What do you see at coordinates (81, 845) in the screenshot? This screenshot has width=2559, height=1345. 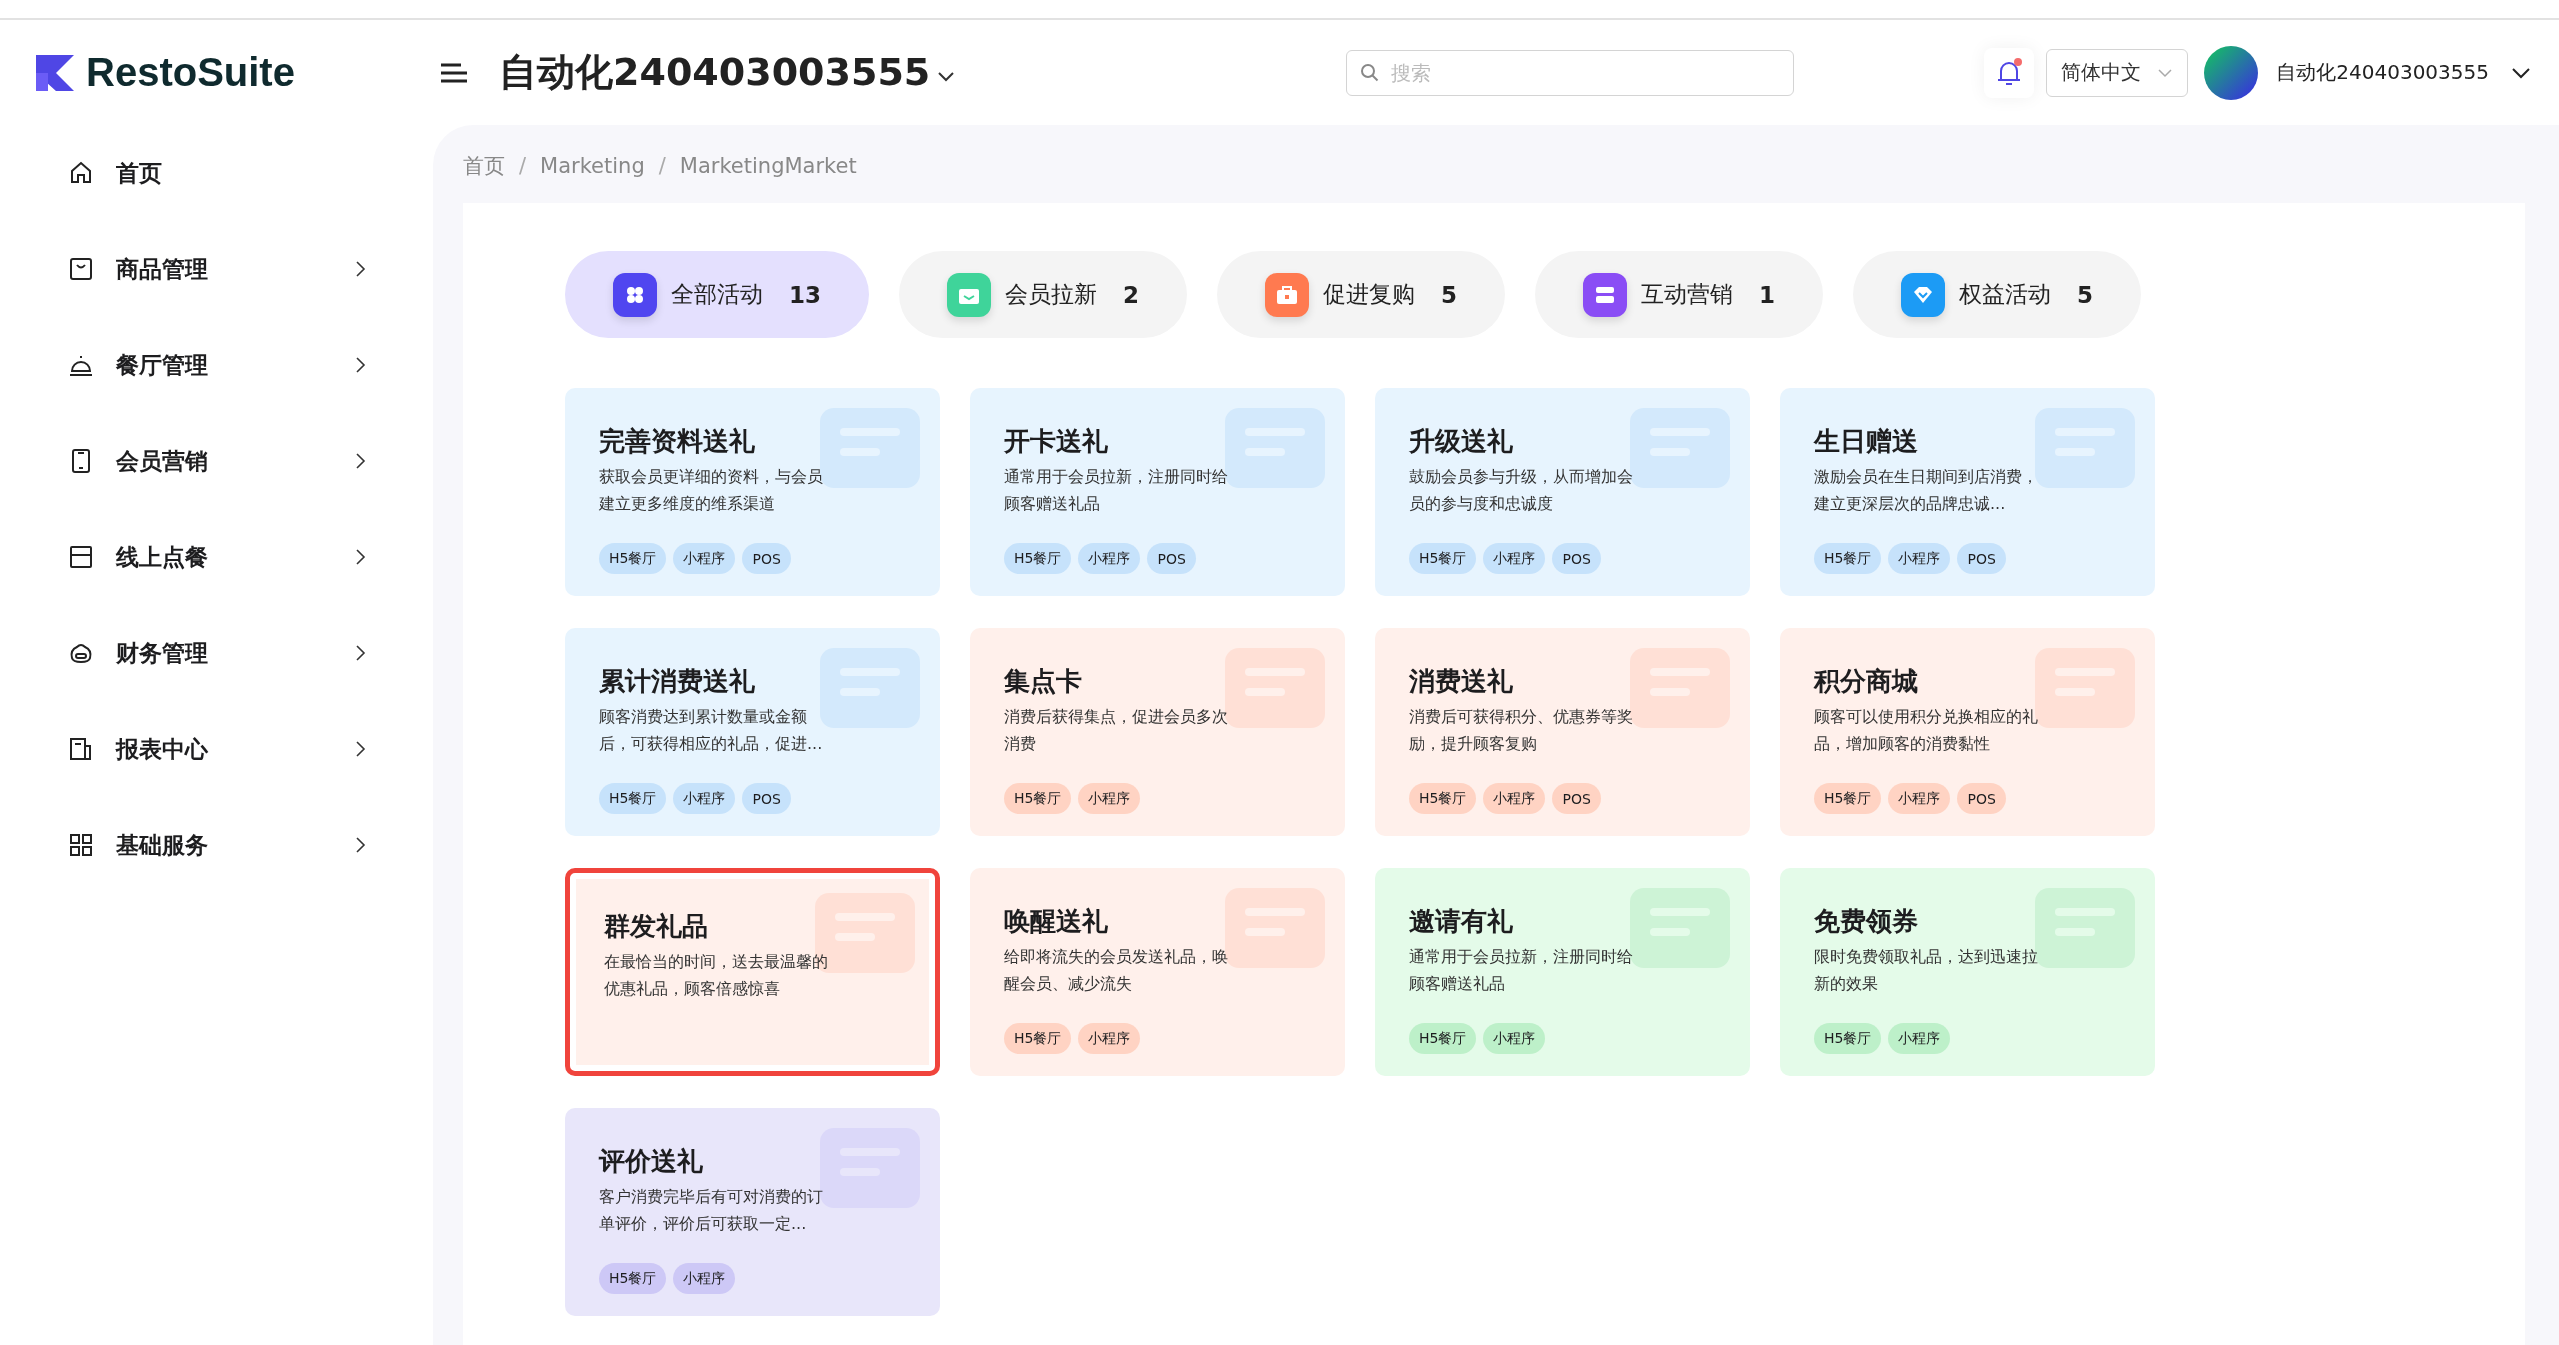 I see `grid-icon` at bounding box center [81, 845].